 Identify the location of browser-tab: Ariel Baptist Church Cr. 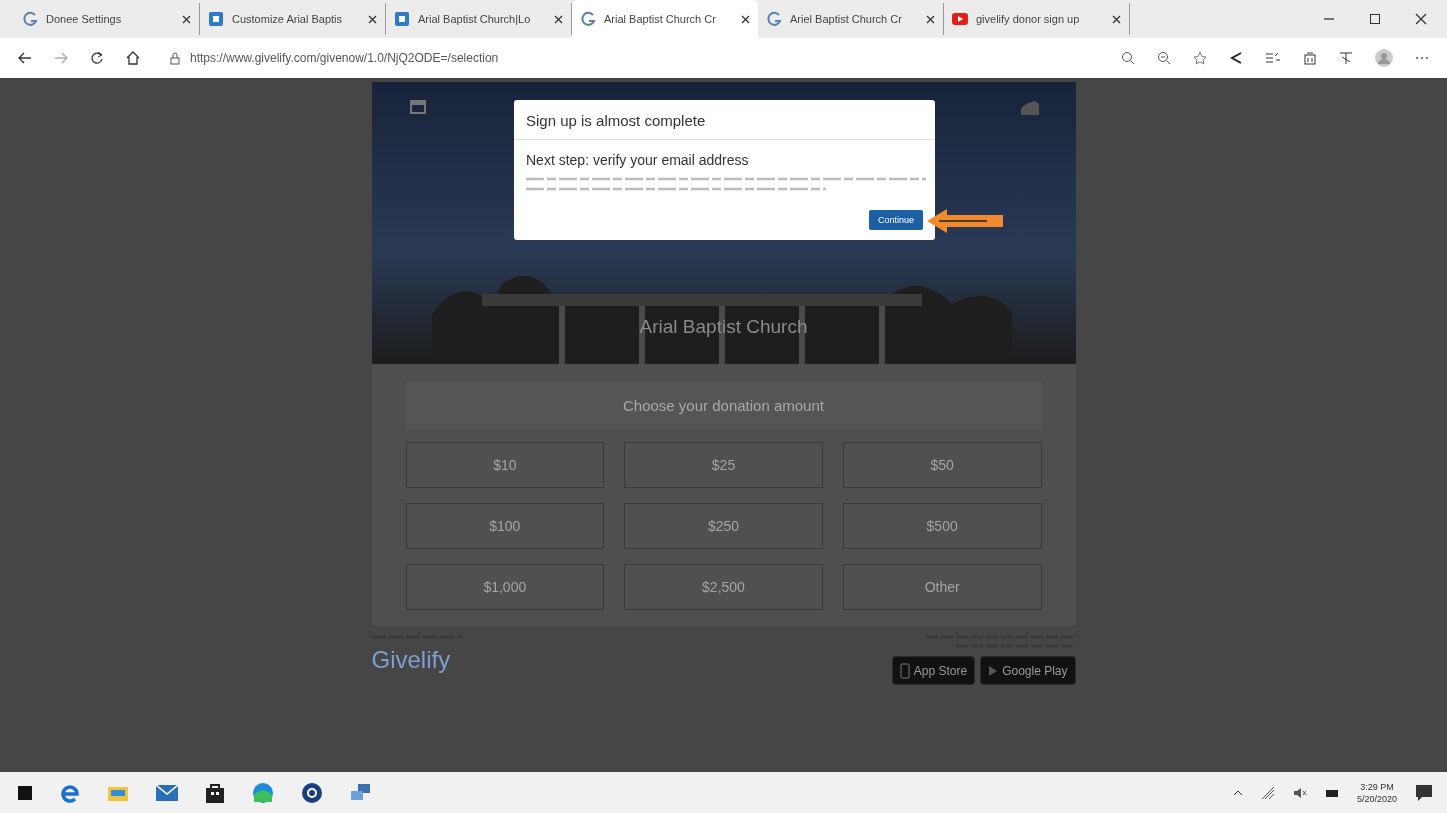
(851, 19).